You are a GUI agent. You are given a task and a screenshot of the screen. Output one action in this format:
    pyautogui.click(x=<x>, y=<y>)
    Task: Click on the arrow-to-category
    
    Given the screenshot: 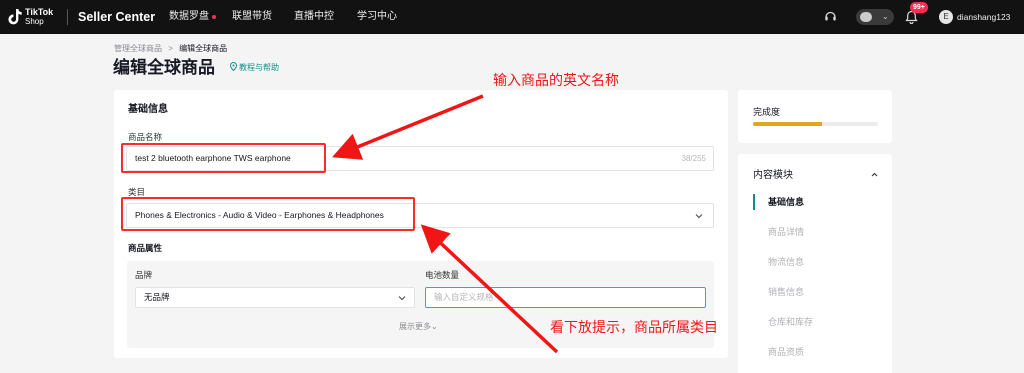 What is the action you would take?
    pyautogui.click(x=489, y=289)
    